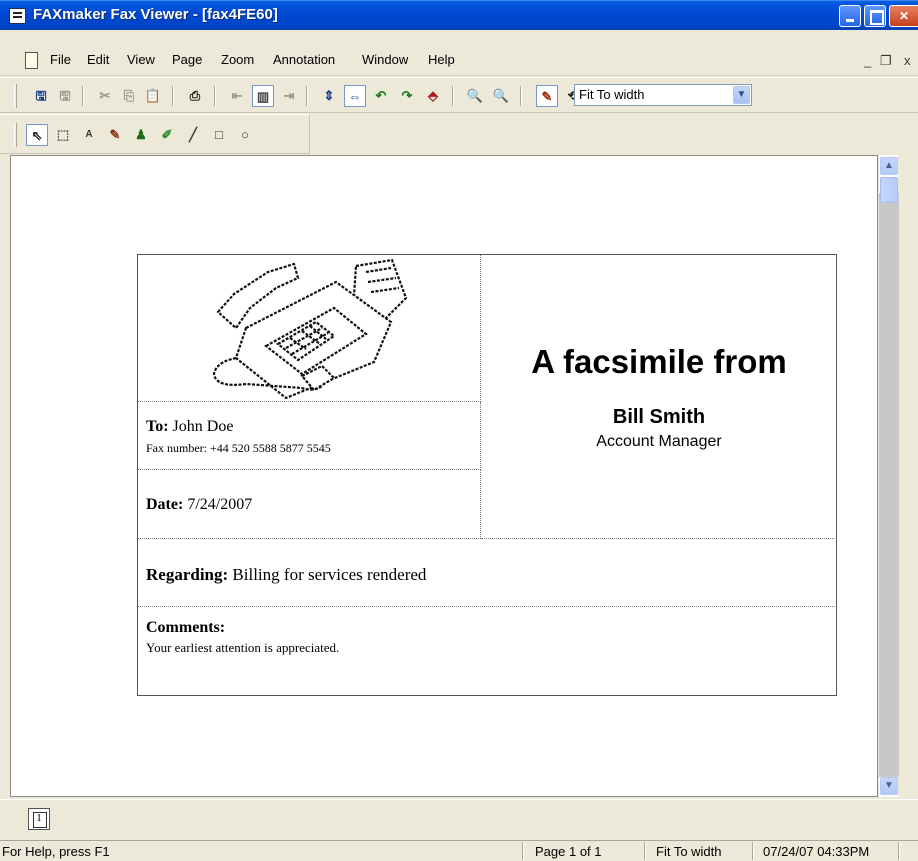 The height and width of the screenshot is (861, 918). Describe the element at coordinates (37, 135) in the screenshot. I see `select-arrow-icon: ⇖` at that location.